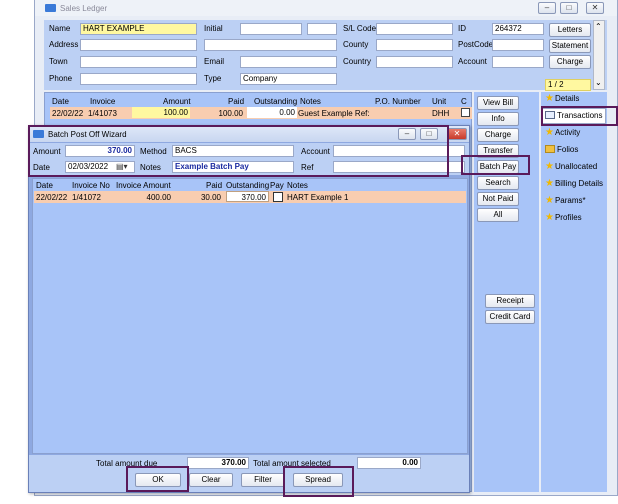 This screenshot has height=504, width=618. What do you see at coordinates (595, 8) in the screenshot?
I see `ledger-close-button: ✕` at bounding box center [595, 8].